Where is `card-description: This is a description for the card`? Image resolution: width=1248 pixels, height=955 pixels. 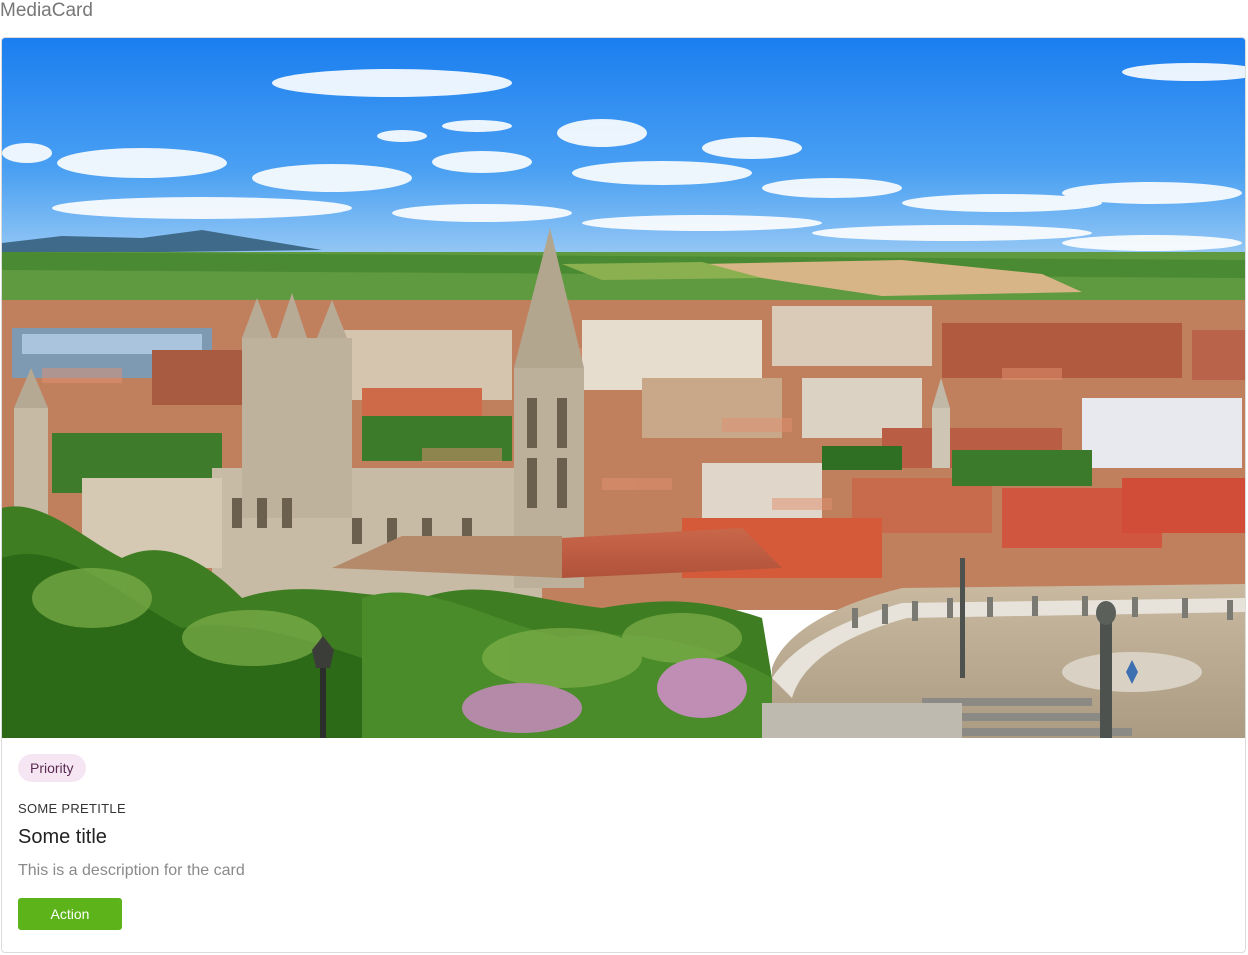
card-description: This is a description for the card is located at coordinates (131, 870).